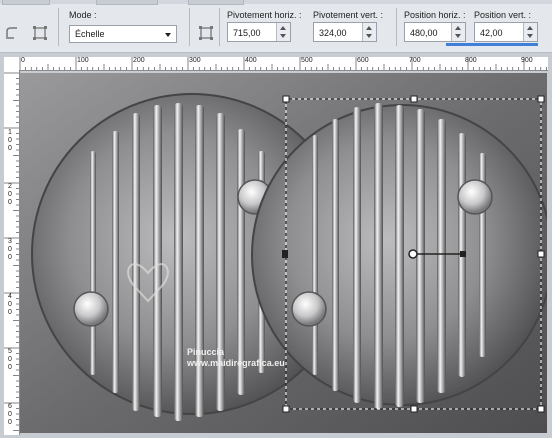  What do you see at coordinates (13, 33) in the screenshot?
I see `undo-deform-icon` at bounding box center [13, 33].